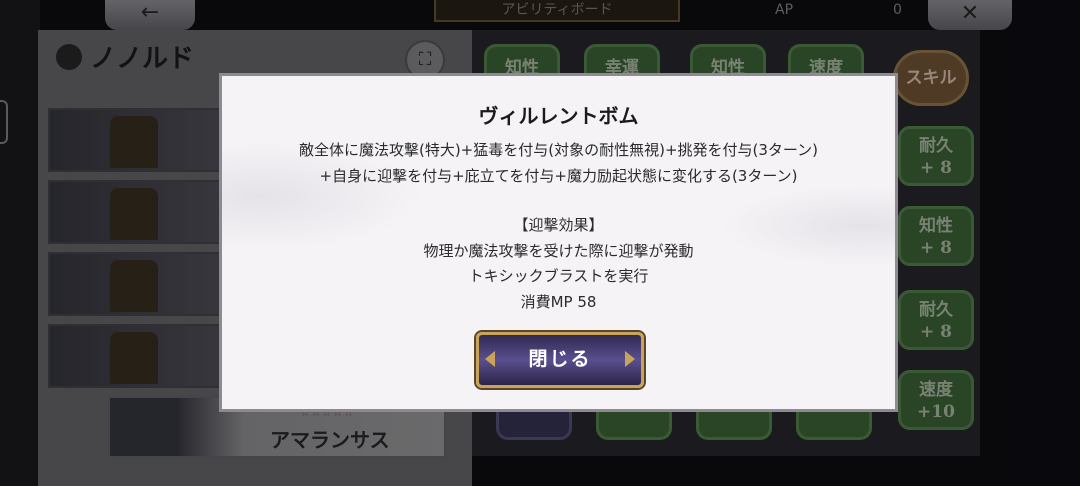 The image size is (1080, 486). I want to click on counter-effect-line: 物理か魔法攻撃を受けた際に迎撃が発動, so click(558, 251).